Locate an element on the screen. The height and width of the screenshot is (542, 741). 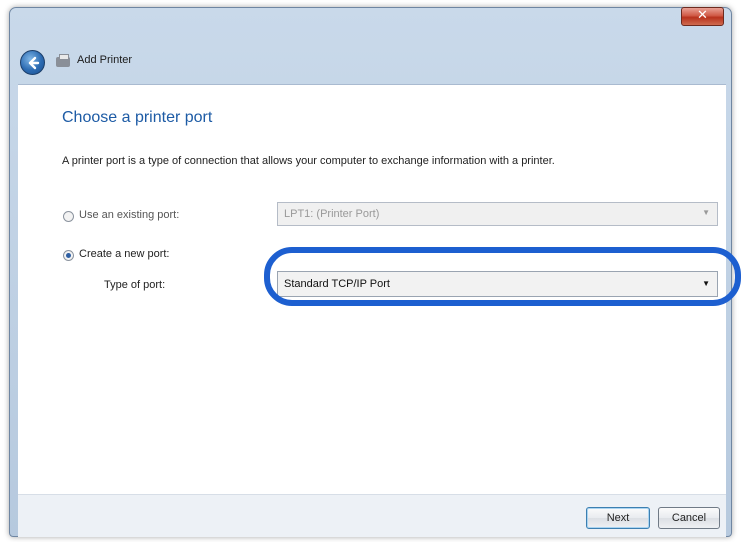
page-heading: Choose a printer port is located at coordinates (137, 117).